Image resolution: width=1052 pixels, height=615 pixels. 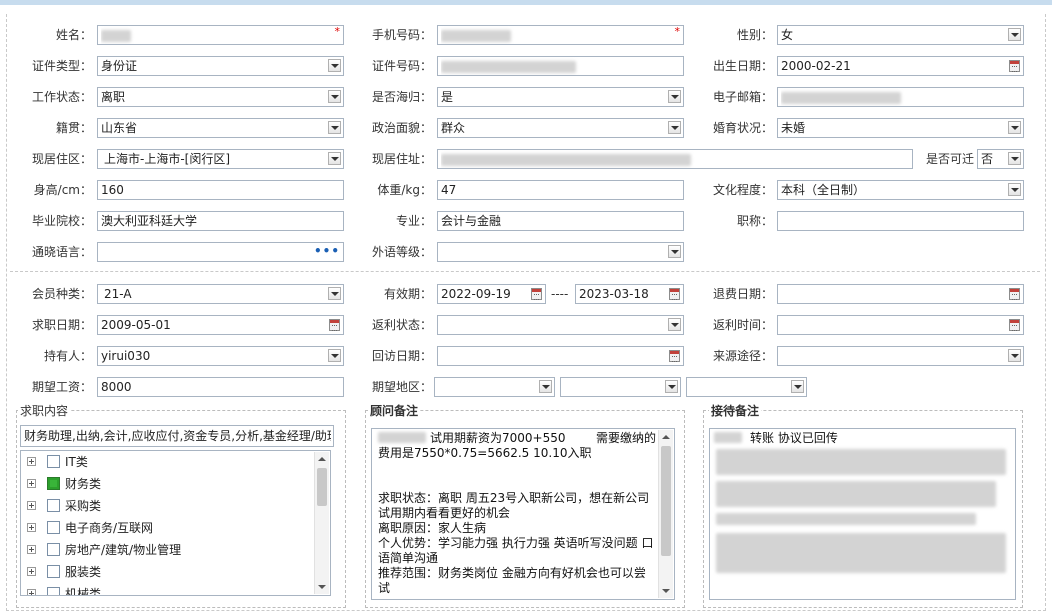 I want to click on gender-select: 女, so click(x=900, y=35).